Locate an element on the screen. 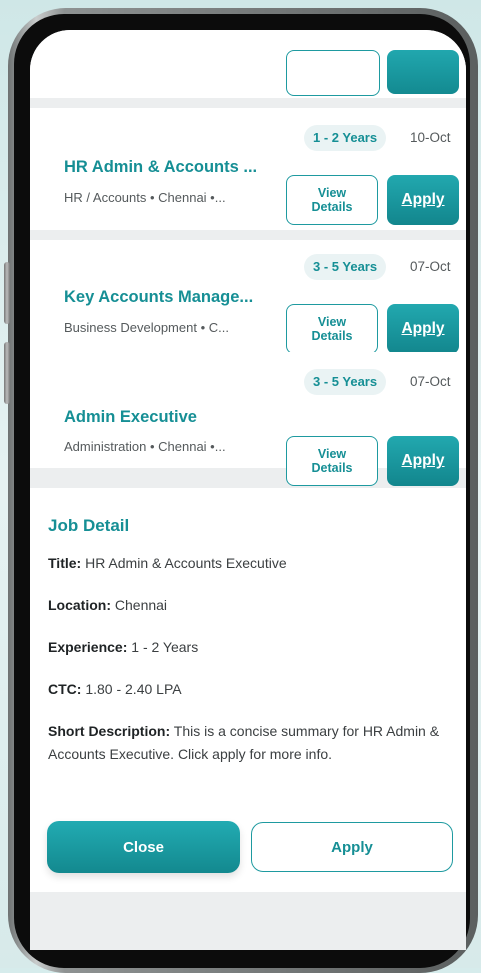 The height and width of the screenshot is (973, 481). detail-apply-button: Apply is located at coordinates (352, 847).